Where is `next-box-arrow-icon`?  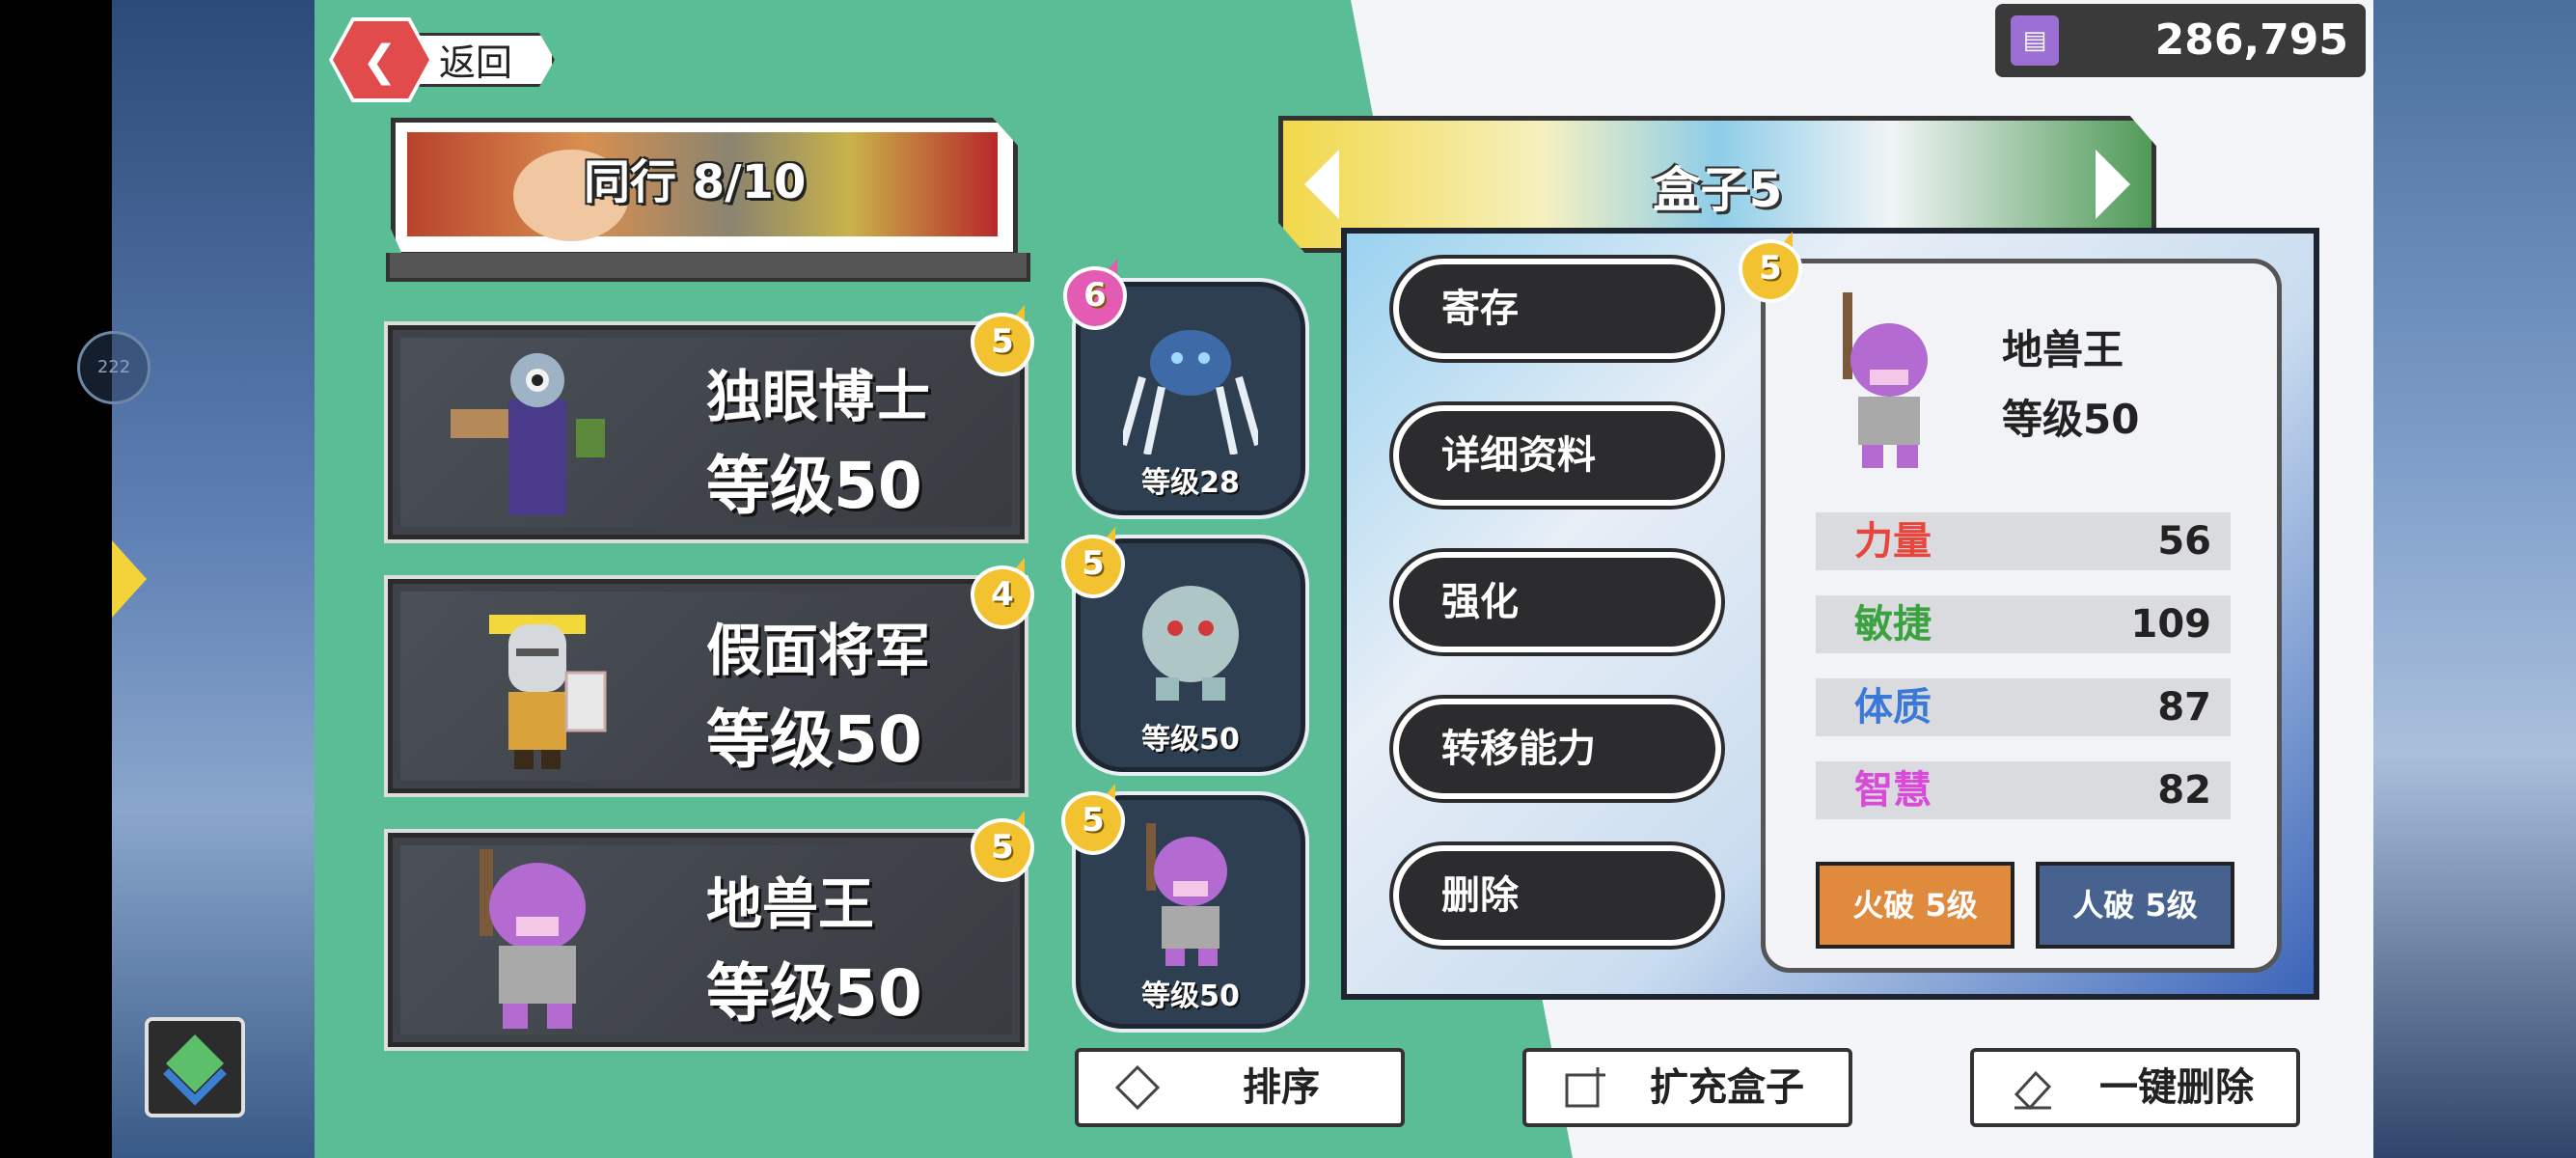 next-box-arrow-icon is located at coordinates (2113, 184).